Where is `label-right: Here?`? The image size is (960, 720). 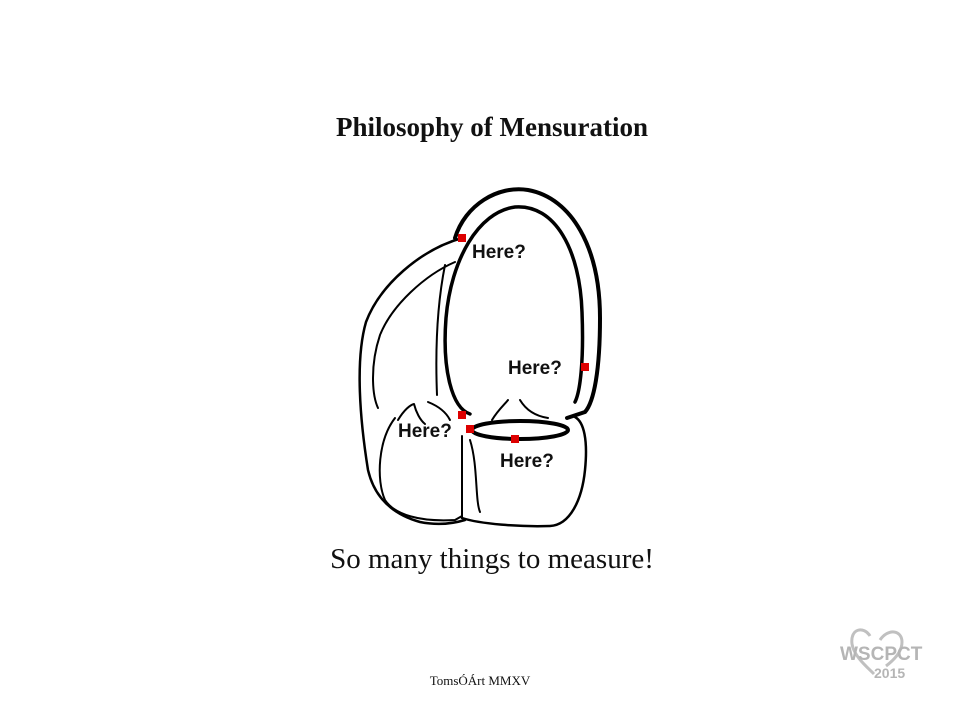
label-right: Here? is located at coordinates (535, 368).